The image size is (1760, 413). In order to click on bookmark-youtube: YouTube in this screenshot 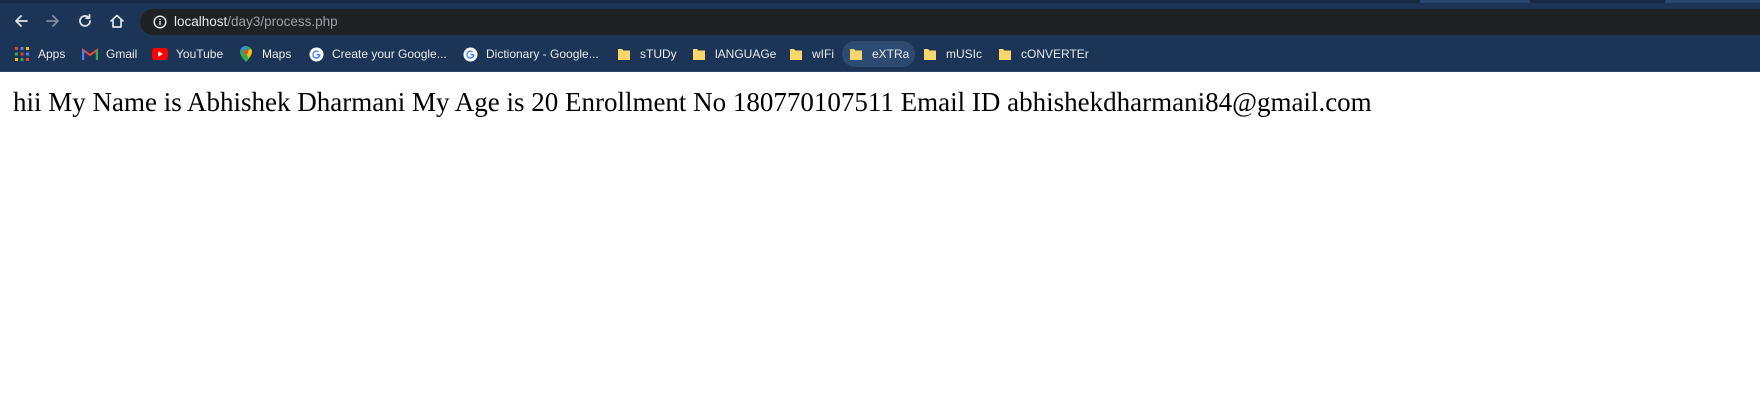, I will do `click(187, 54)`.